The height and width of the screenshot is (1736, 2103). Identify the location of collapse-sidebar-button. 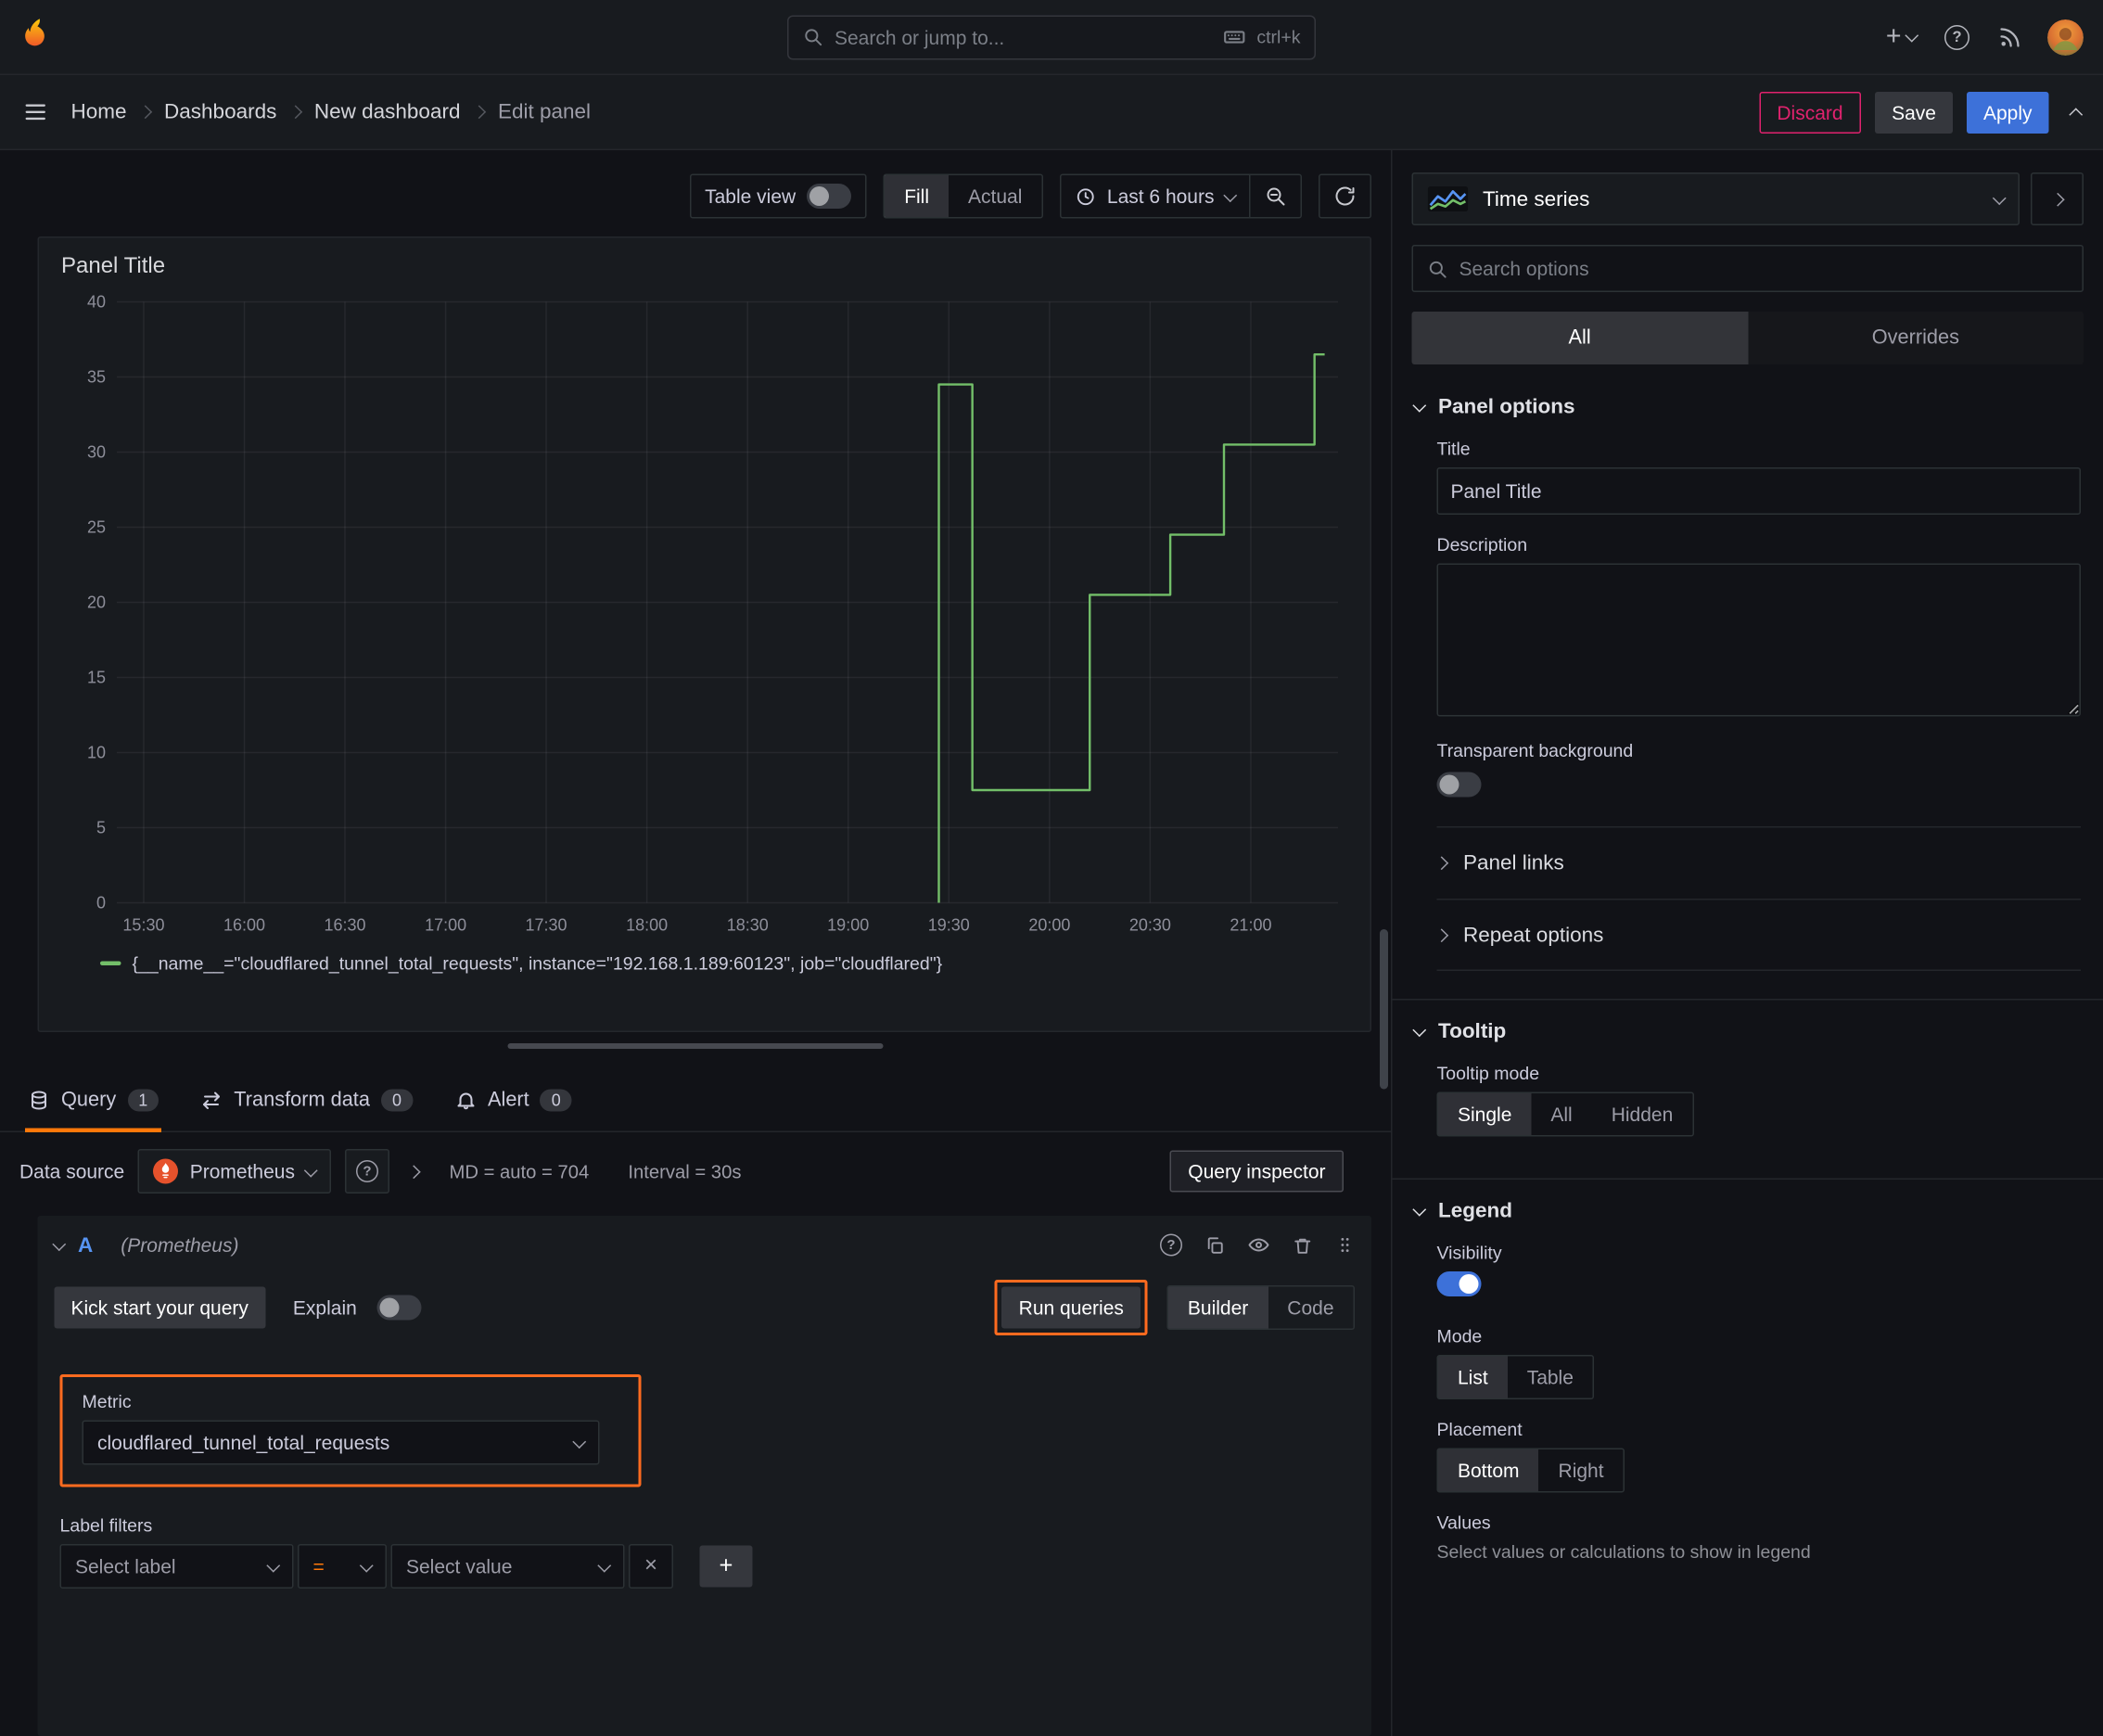
(2057, 198).